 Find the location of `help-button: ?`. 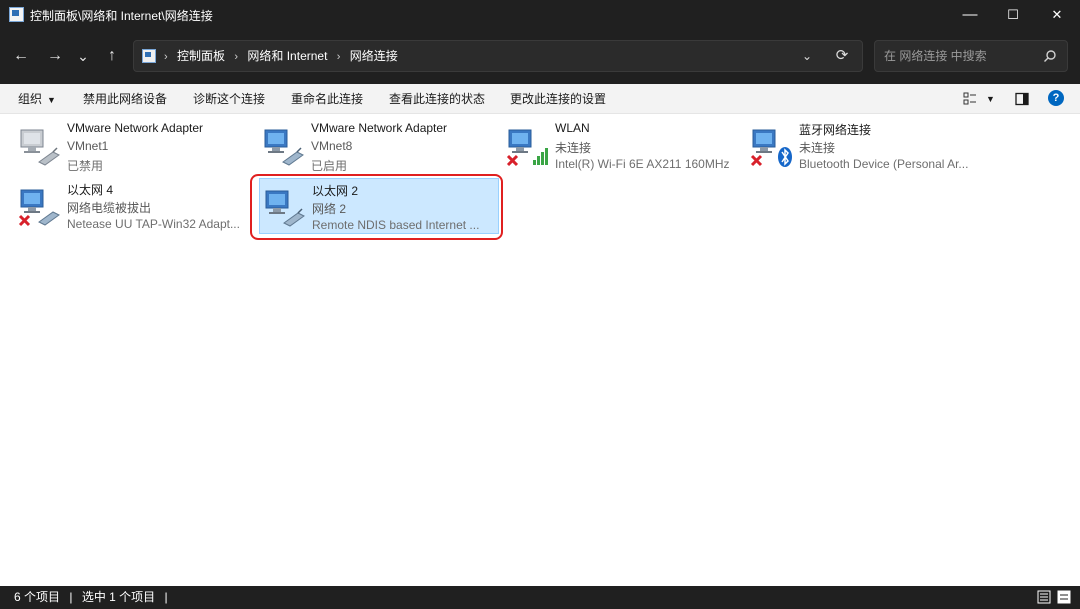

help-button: ? is located at coordinates (1056, 98).